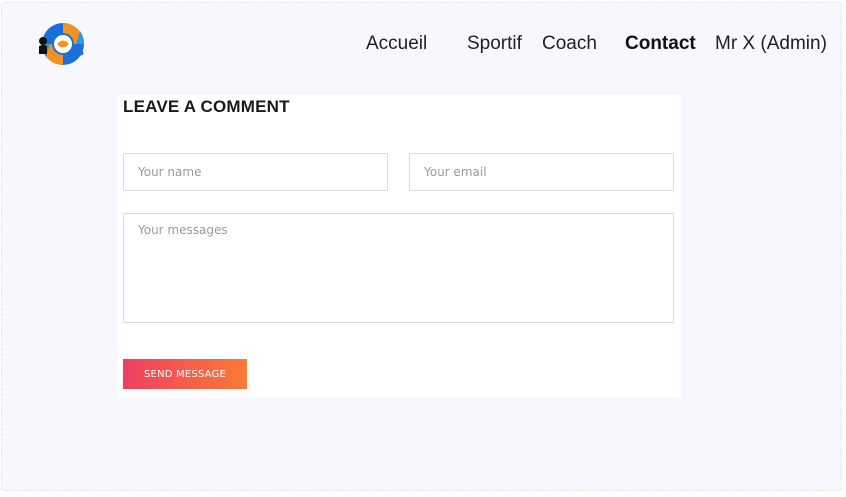 Image resolution: width=846 pixels, height=497 pixels. What do you see at coordinates (63, 44) in the screenshot?
I see `people-circle-logo-icon` at bounding box center [63, 44].